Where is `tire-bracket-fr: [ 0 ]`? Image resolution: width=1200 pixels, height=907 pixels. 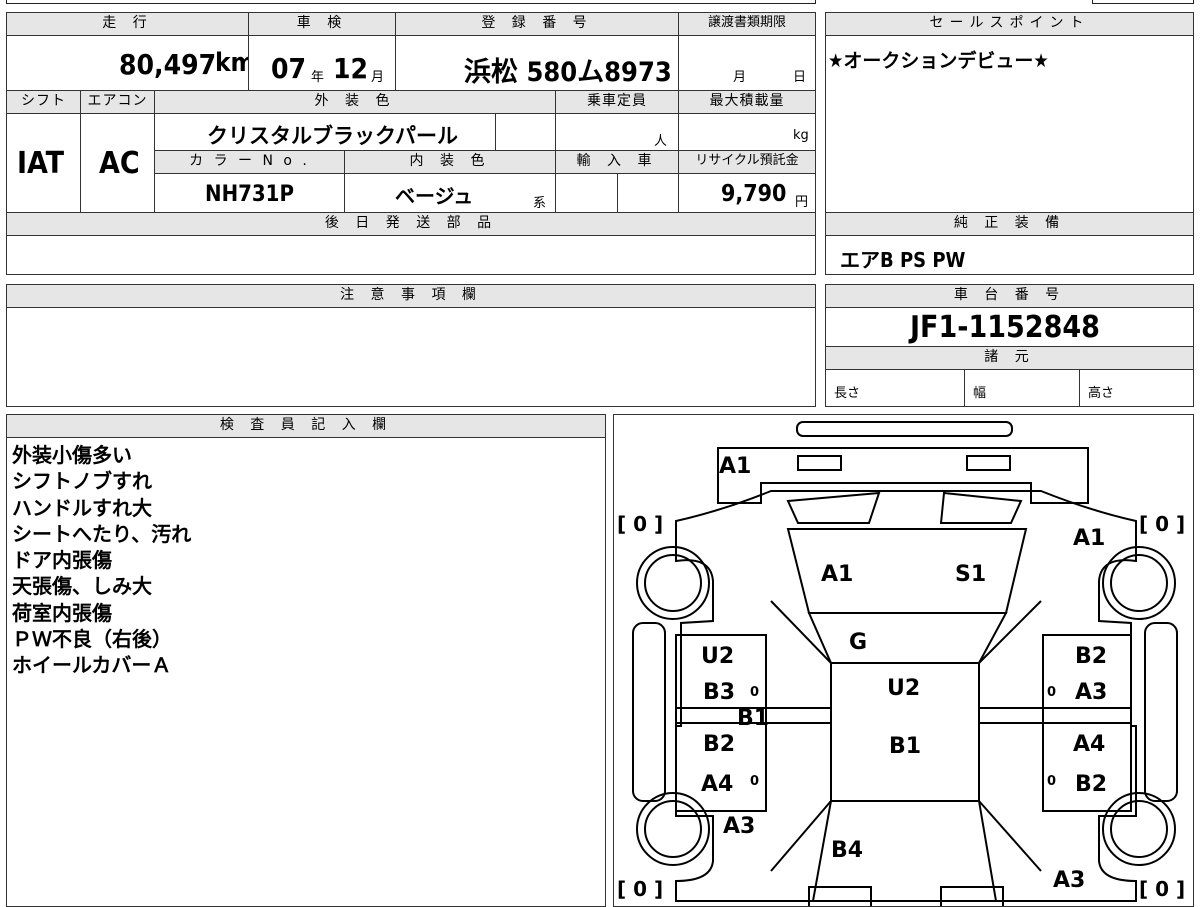 tire-bracket-fr: [ 0 ] is located at coordinates (1162, 524).